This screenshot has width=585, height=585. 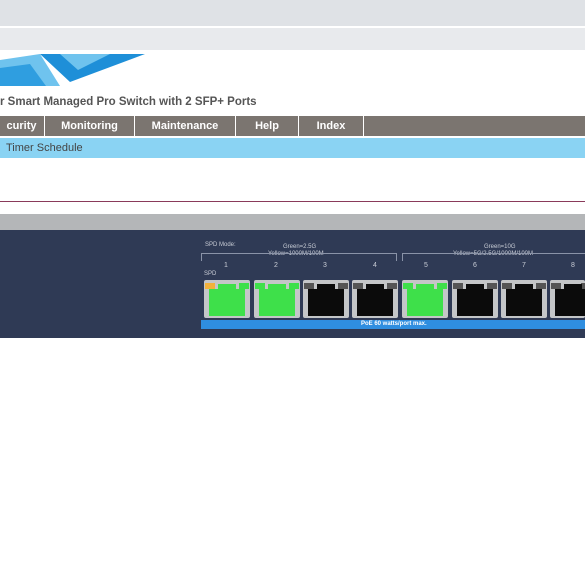 I want to click on legend-right-line1: Green=10G, so click(x=500, y=247).